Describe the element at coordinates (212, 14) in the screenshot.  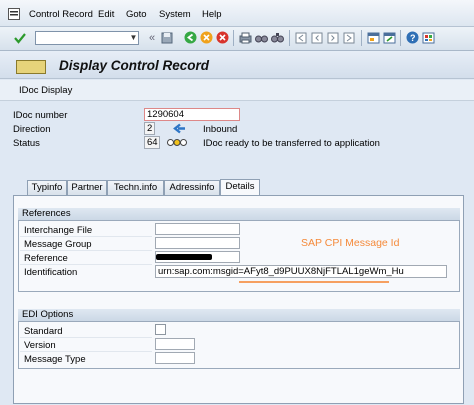
I see `menu-help: Help` at that location.